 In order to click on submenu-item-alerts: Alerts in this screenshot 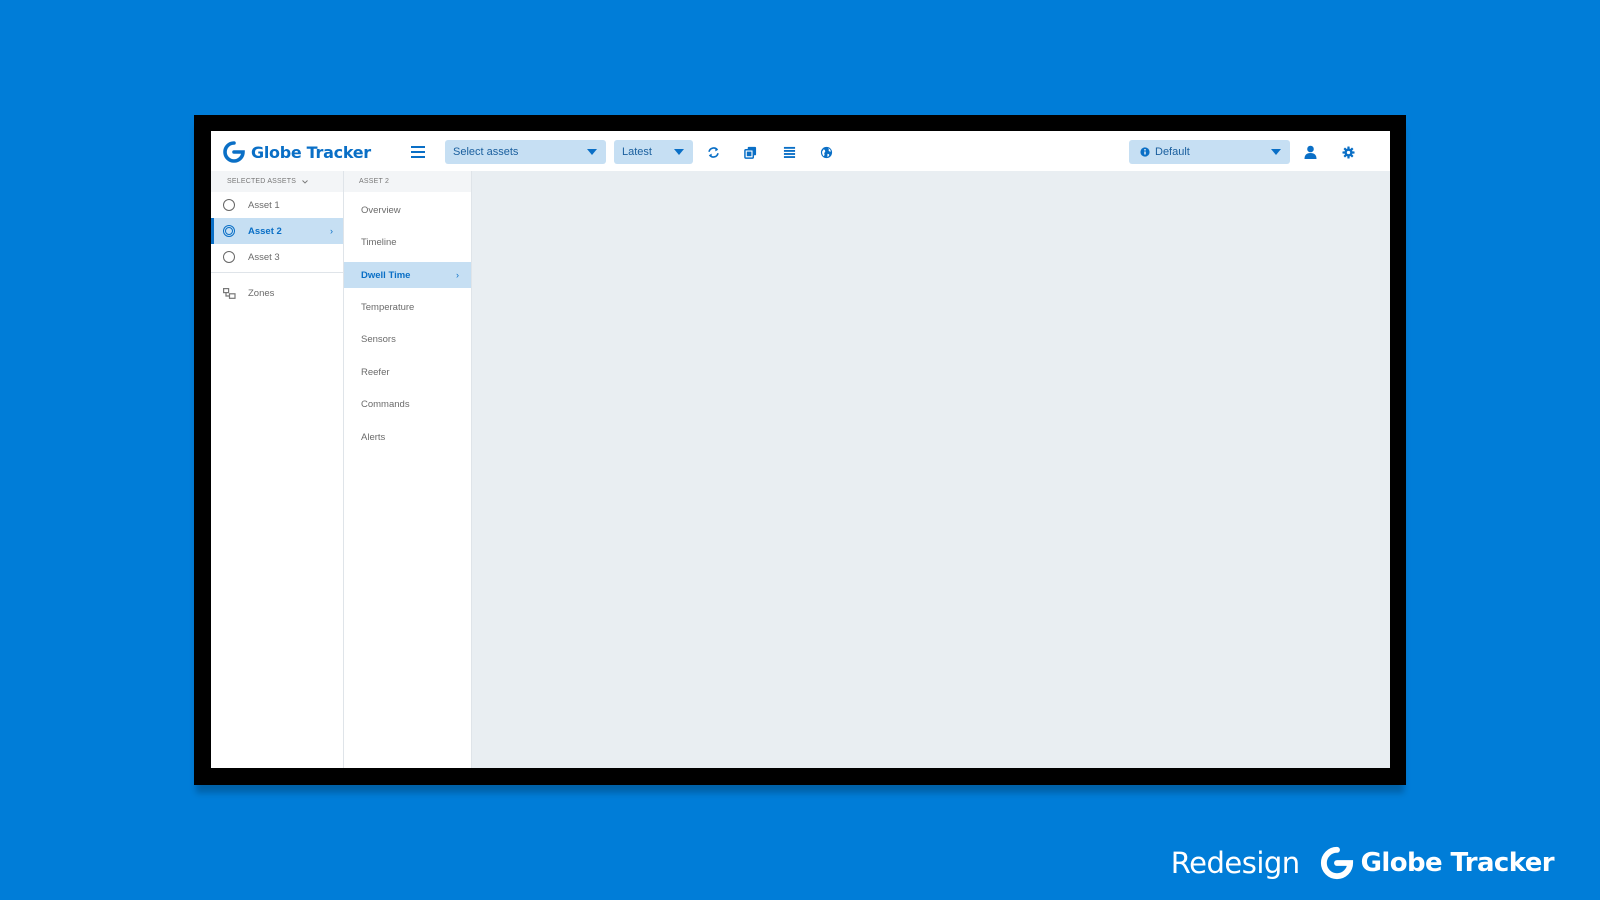, I will do `click(407, 437)`.